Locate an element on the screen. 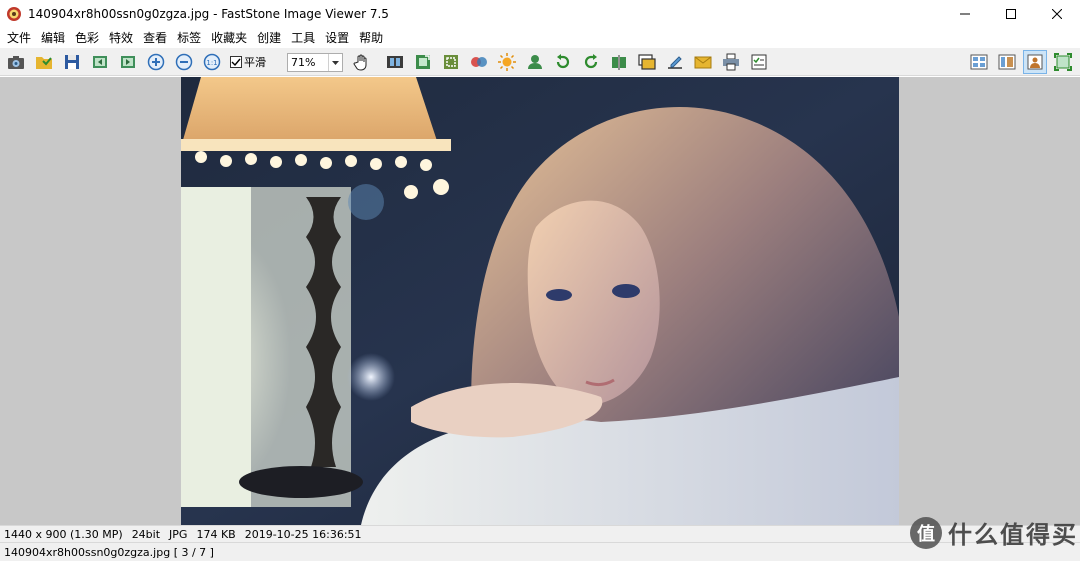 Image resolution: width=1080 pixels, height=561 pixels. zoom-in-icon is located at coordinates (156, 62).